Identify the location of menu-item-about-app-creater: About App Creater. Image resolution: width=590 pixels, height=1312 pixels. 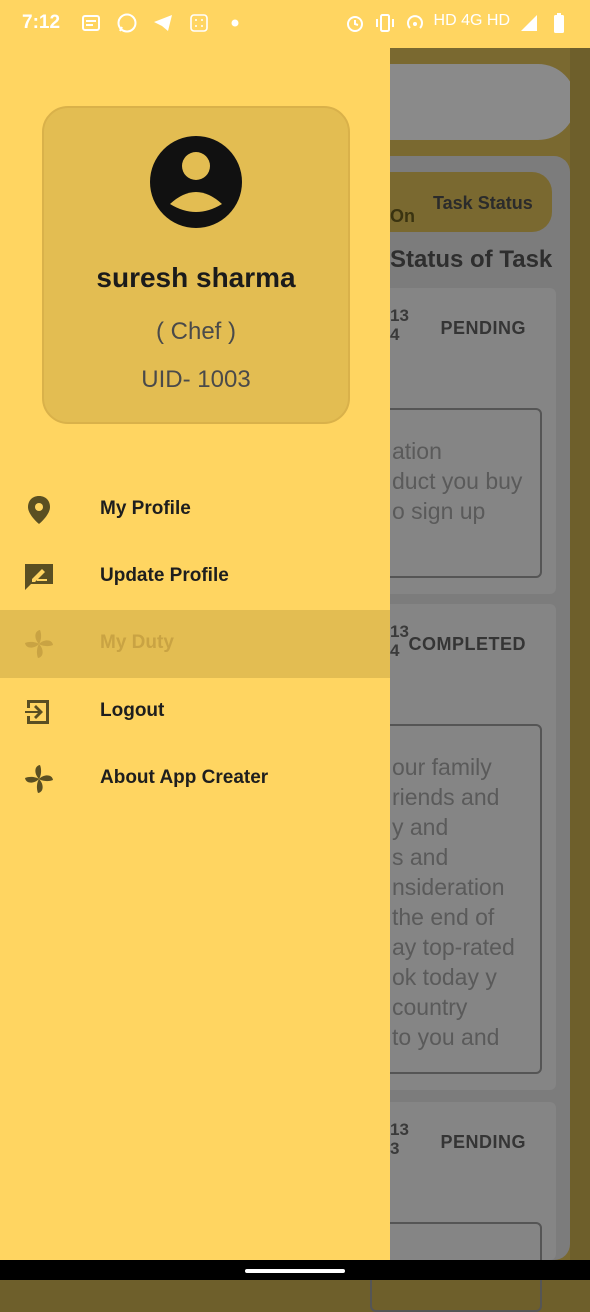
(195, 779).